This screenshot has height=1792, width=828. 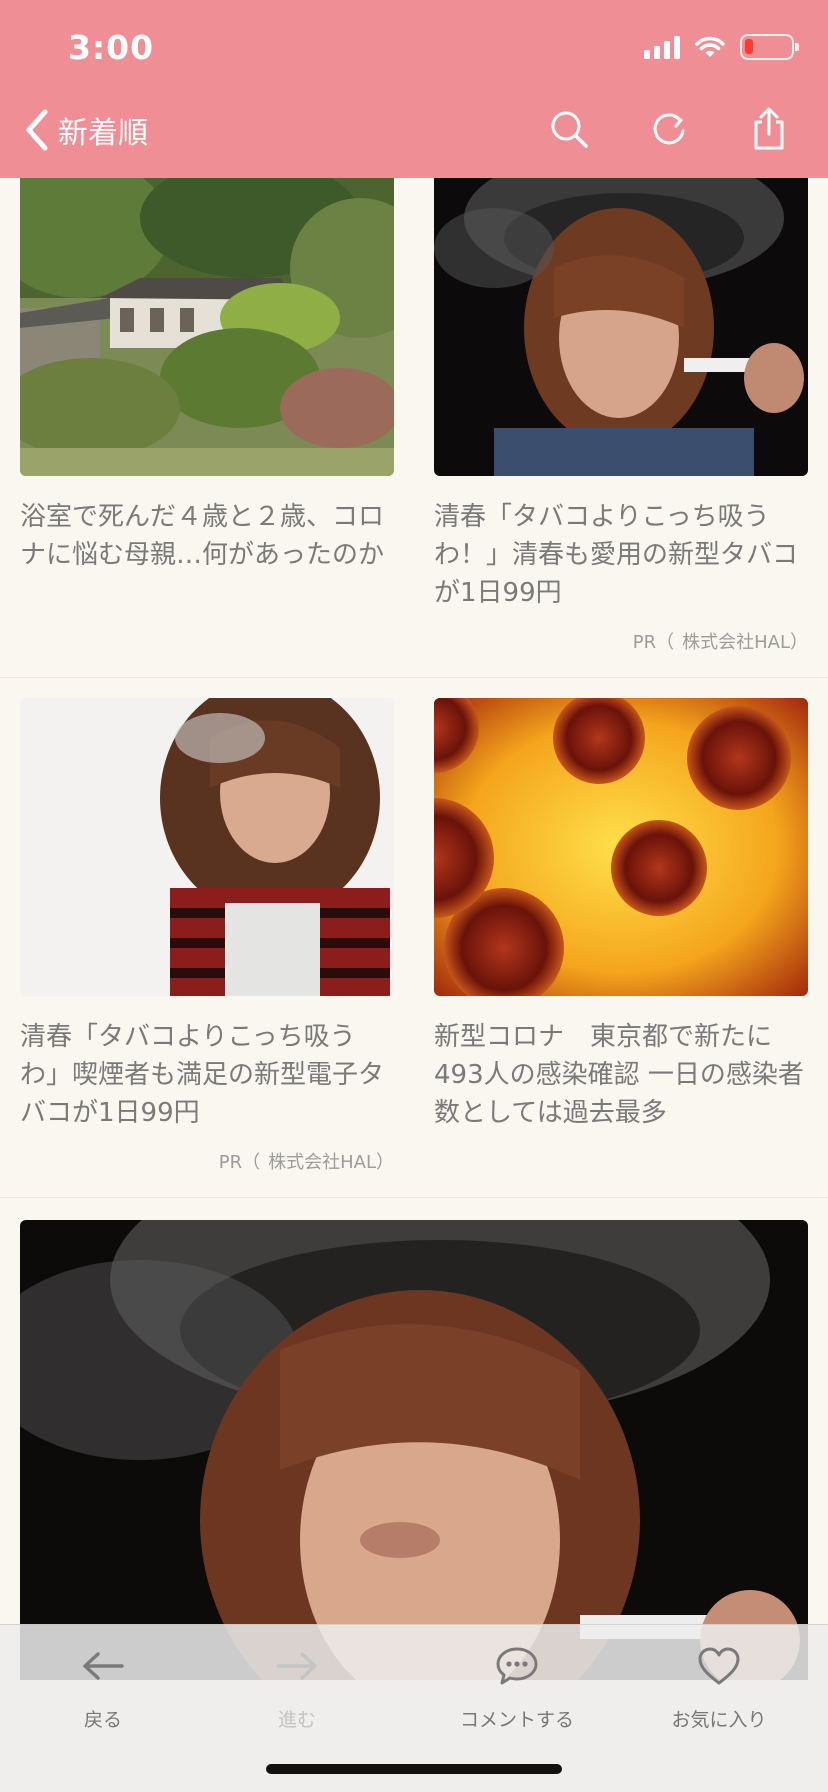 I want to click on app-header: 3:00 新着順, so click(x=414, y=89).